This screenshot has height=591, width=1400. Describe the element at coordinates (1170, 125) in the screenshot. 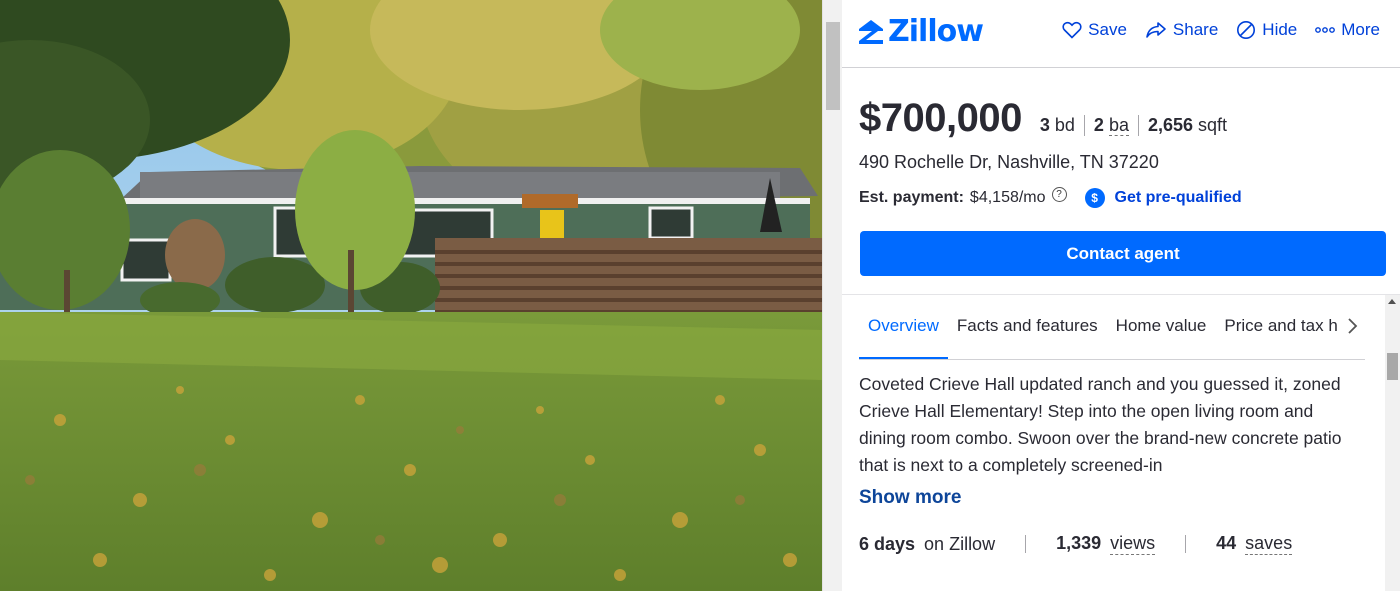

I see `sqft-value: 2,656` at that location.